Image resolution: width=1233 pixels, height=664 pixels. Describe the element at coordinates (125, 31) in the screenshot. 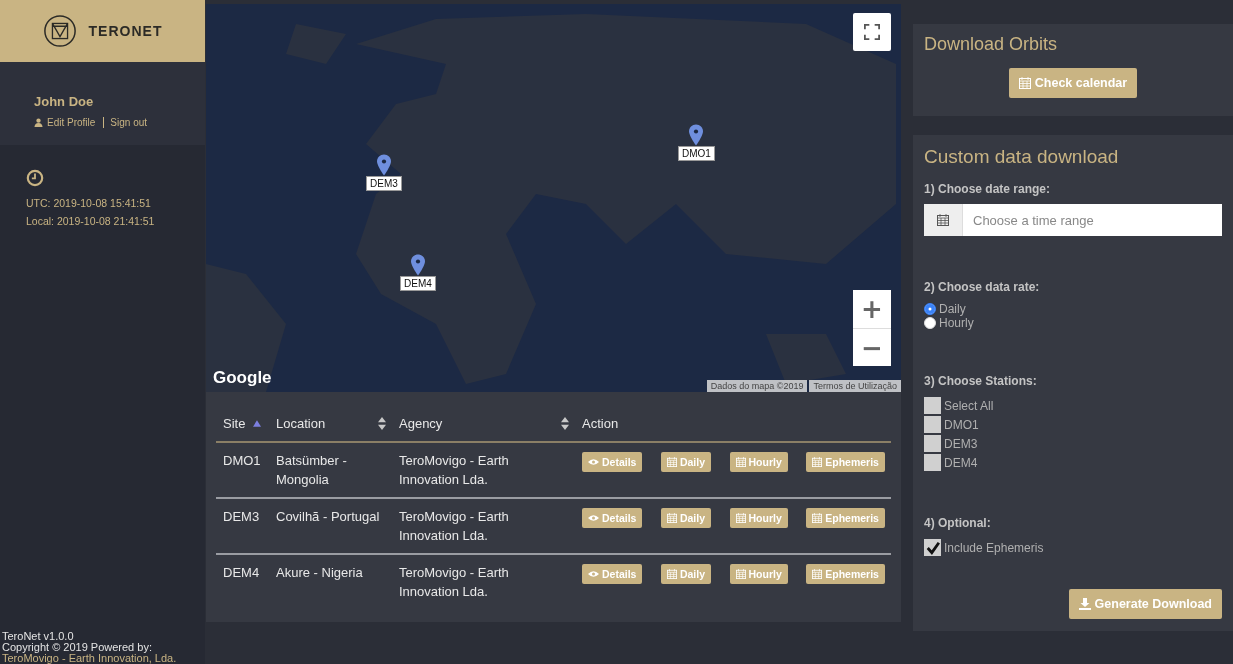

I see `brand-name: TERONET` at that location.